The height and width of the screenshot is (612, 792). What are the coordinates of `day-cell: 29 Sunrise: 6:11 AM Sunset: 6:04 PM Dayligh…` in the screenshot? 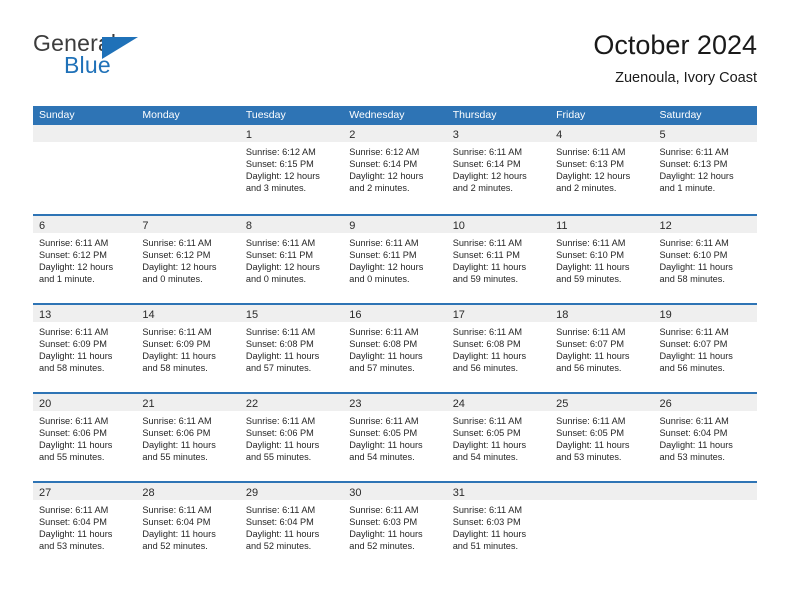 It's located at (291, 526).